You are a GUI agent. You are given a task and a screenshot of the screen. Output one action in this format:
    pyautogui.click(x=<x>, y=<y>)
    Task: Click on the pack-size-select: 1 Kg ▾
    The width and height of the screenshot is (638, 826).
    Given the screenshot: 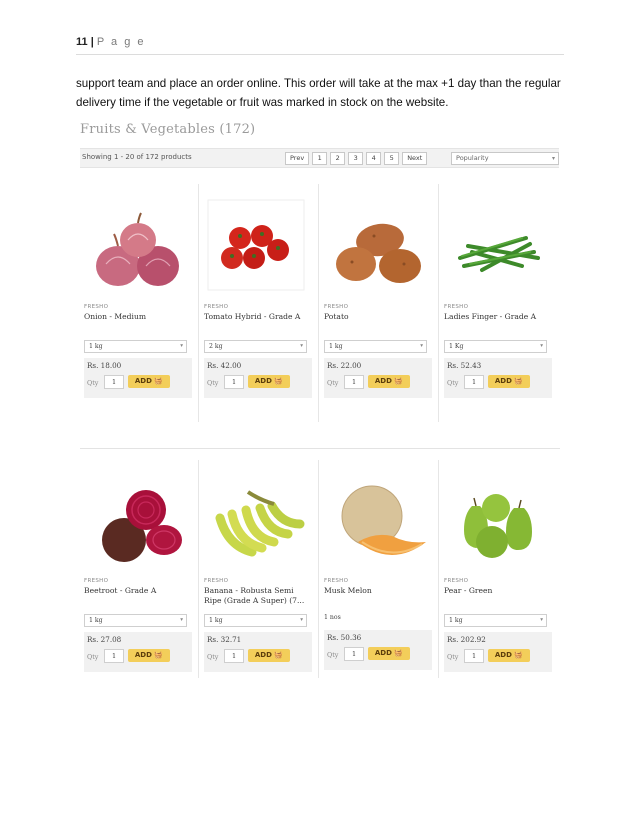 What is the action you would take?
    pyautogui.click(x=495, y=346)
    